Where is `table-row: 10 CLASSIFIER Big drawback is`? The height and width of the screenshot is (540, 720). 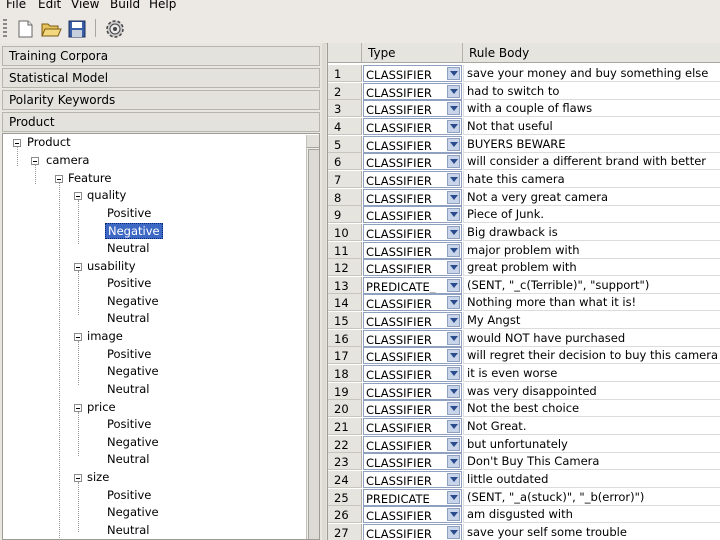
table-row: 10 CLASSIFIER Big drawback is is located at coordinates (524, 232).